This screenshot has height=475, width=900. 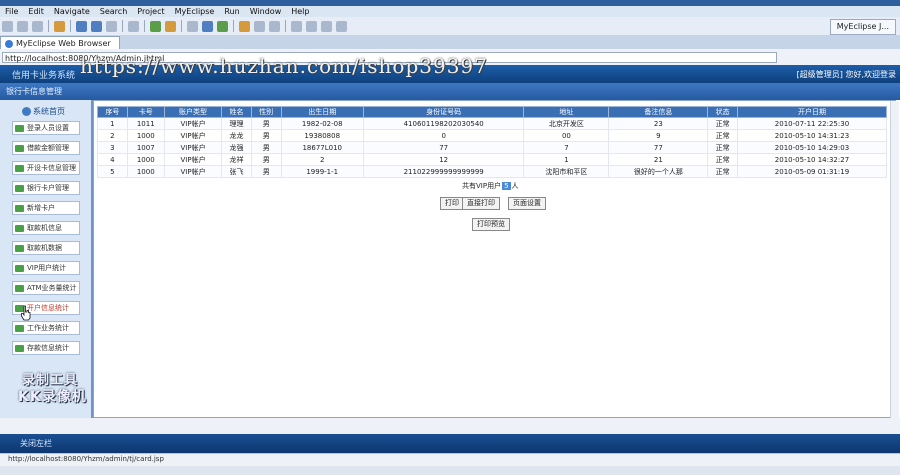 What do you see at coordinates (274, 26) in the screenshot?
I see `edit-icon` at bounding box center [274, 26].